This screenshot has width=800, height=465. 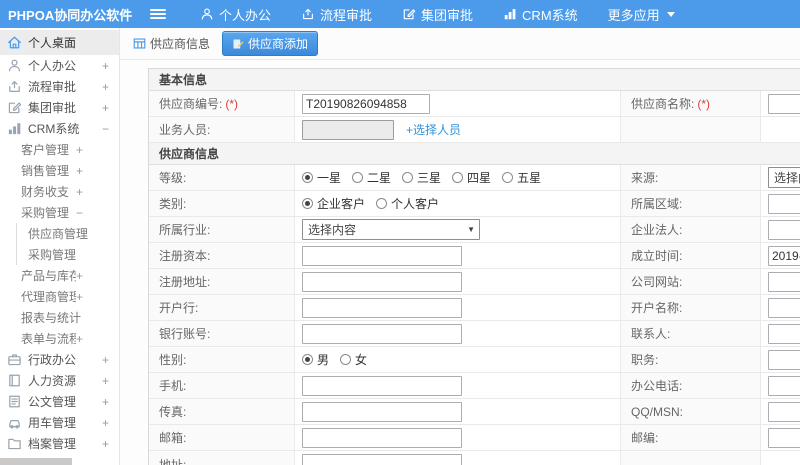 I want to click on supplier-code-input, so click(x=366, y=103).